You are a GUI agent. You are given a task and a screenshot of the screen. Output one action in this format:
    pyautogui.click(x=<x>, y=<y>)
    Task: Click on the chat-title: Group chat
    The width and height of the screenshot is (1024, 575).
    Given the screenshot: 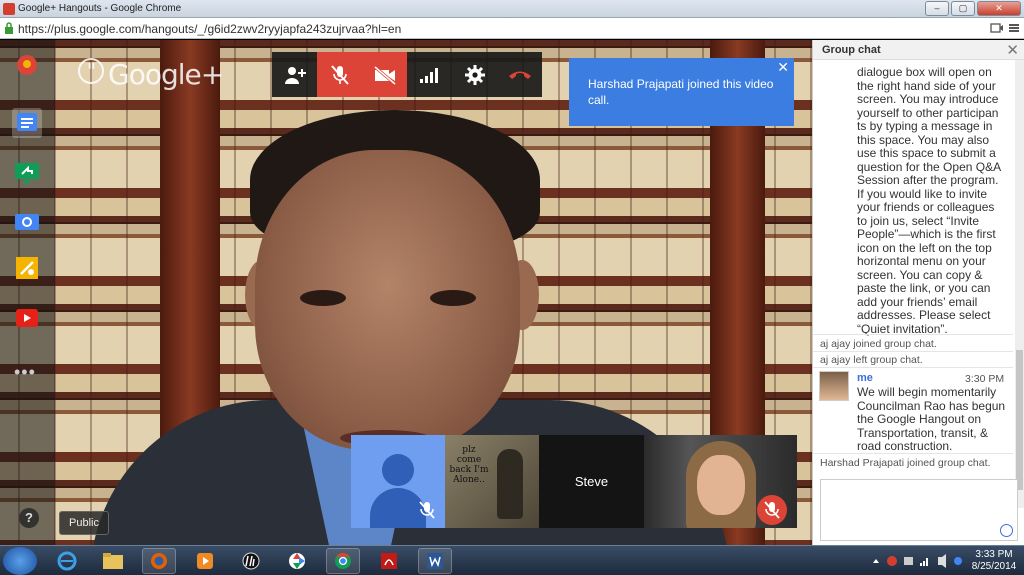 What is the action you would take?
    pyautogui.click(x=851, y=50)
    